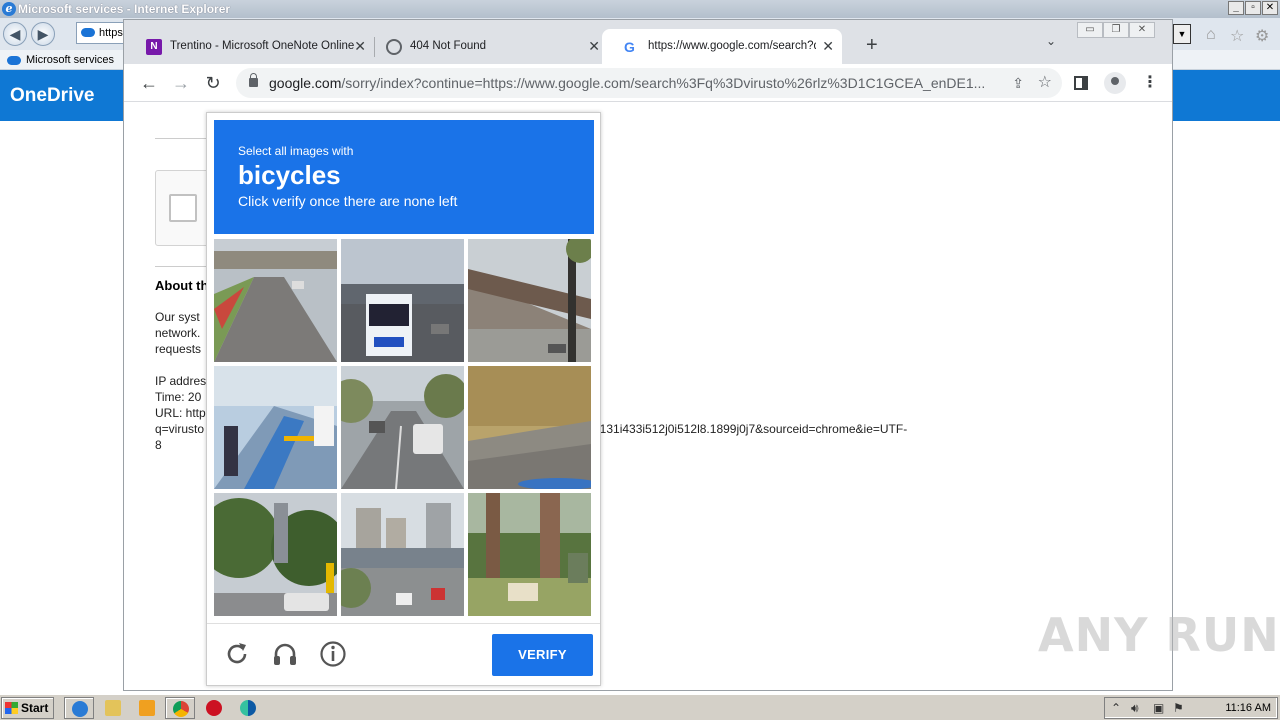 The image size is (1280, 720). I want to click on taskbar-explorer-icon, so click(113, 708).